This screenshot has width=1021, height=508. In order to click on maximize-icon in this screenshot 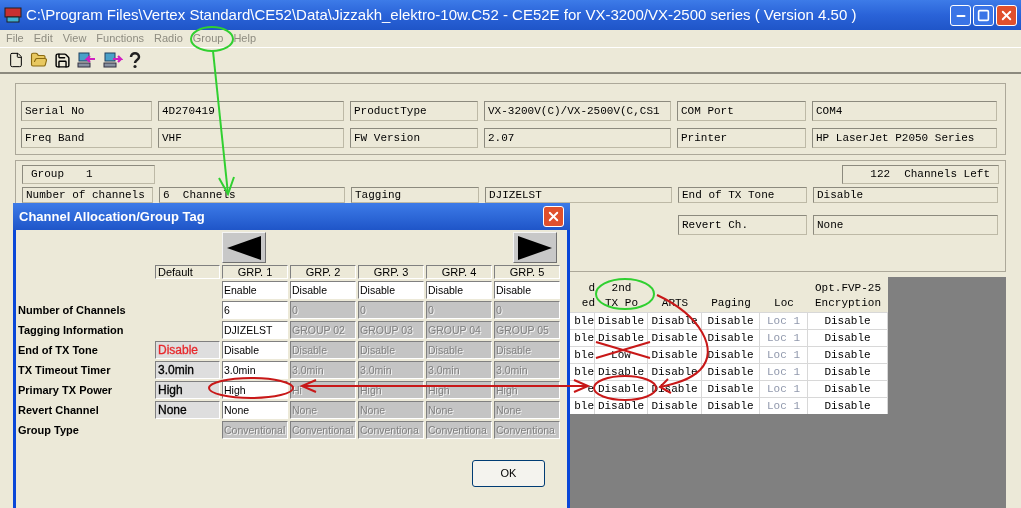, I will do `click(983, 15)`.